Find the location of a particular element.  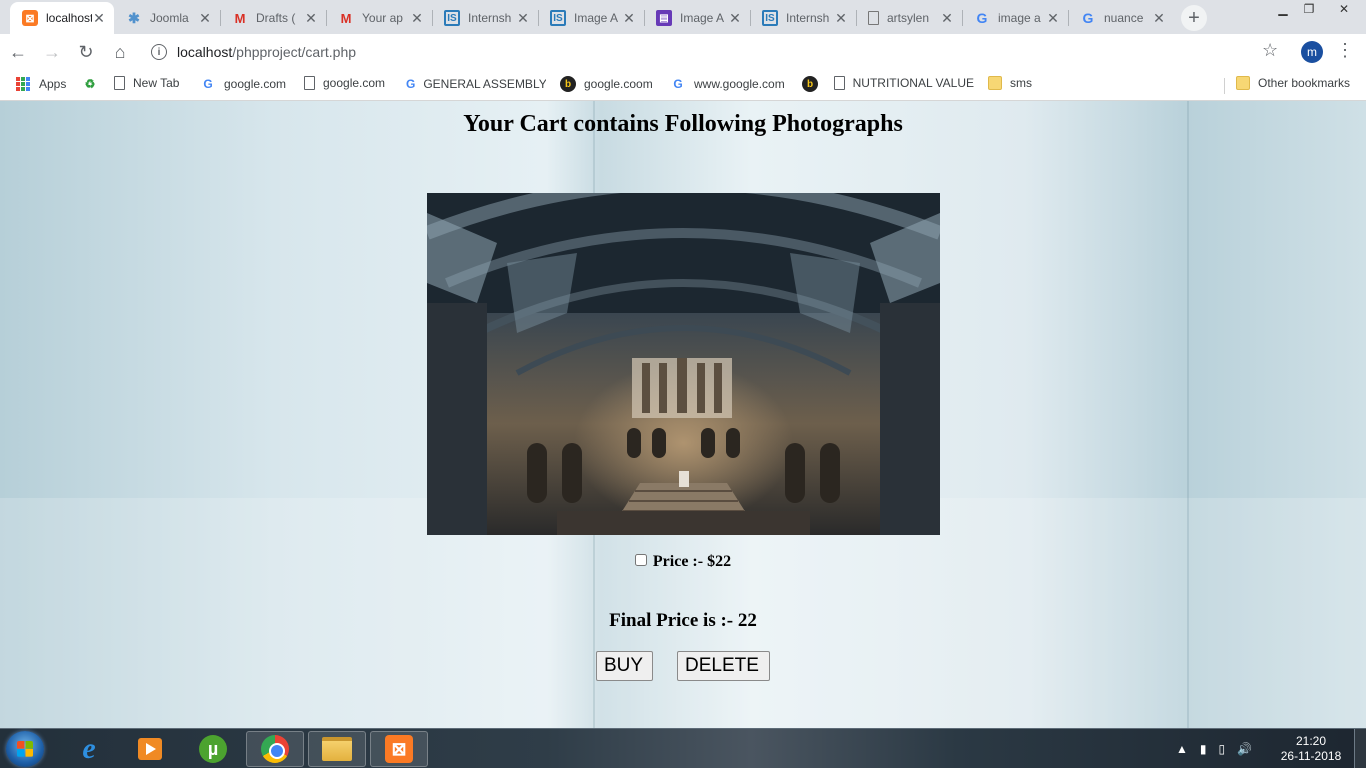

more-menu-icon: ⋮ is located at coordinates (1345, 50).